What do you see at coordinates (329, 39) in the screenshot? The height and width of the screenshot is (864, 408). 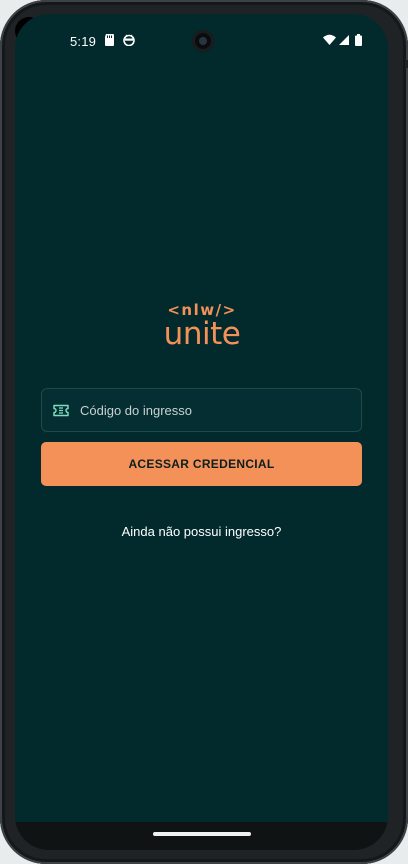 I see `wifi-icon` at bounding box center [329, 39].